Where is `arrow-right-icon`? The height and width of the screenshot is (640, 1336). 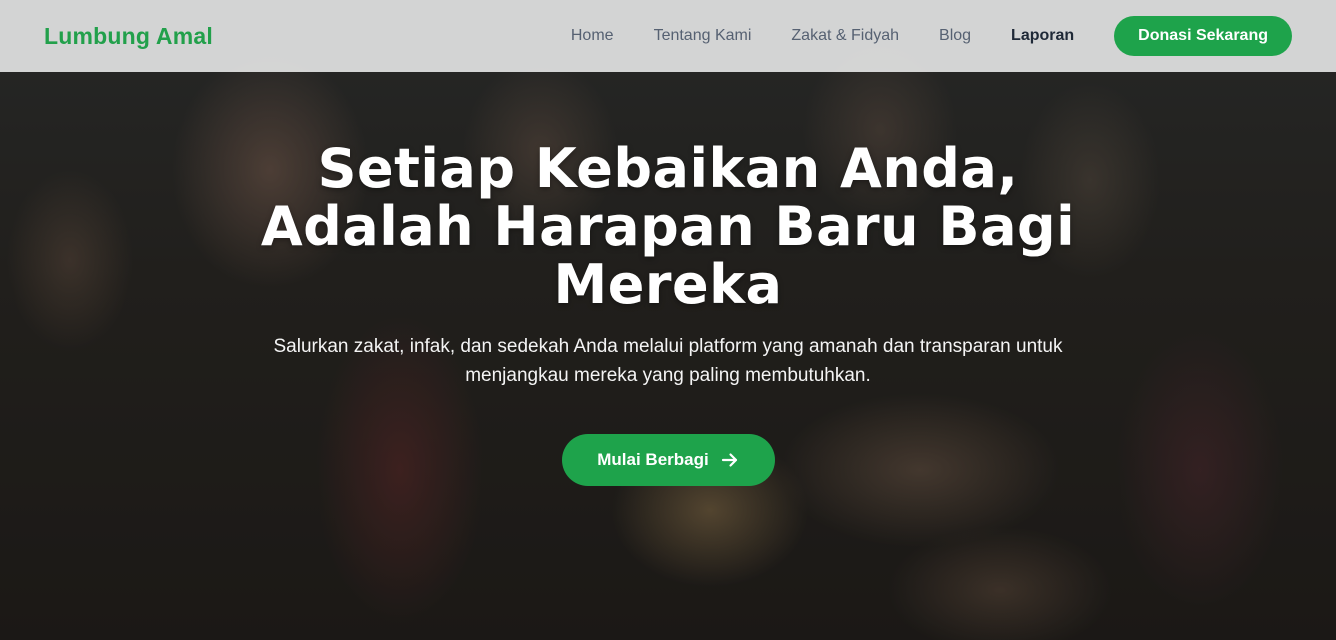
arrow-right-icon is located at coordinates (730, 460).